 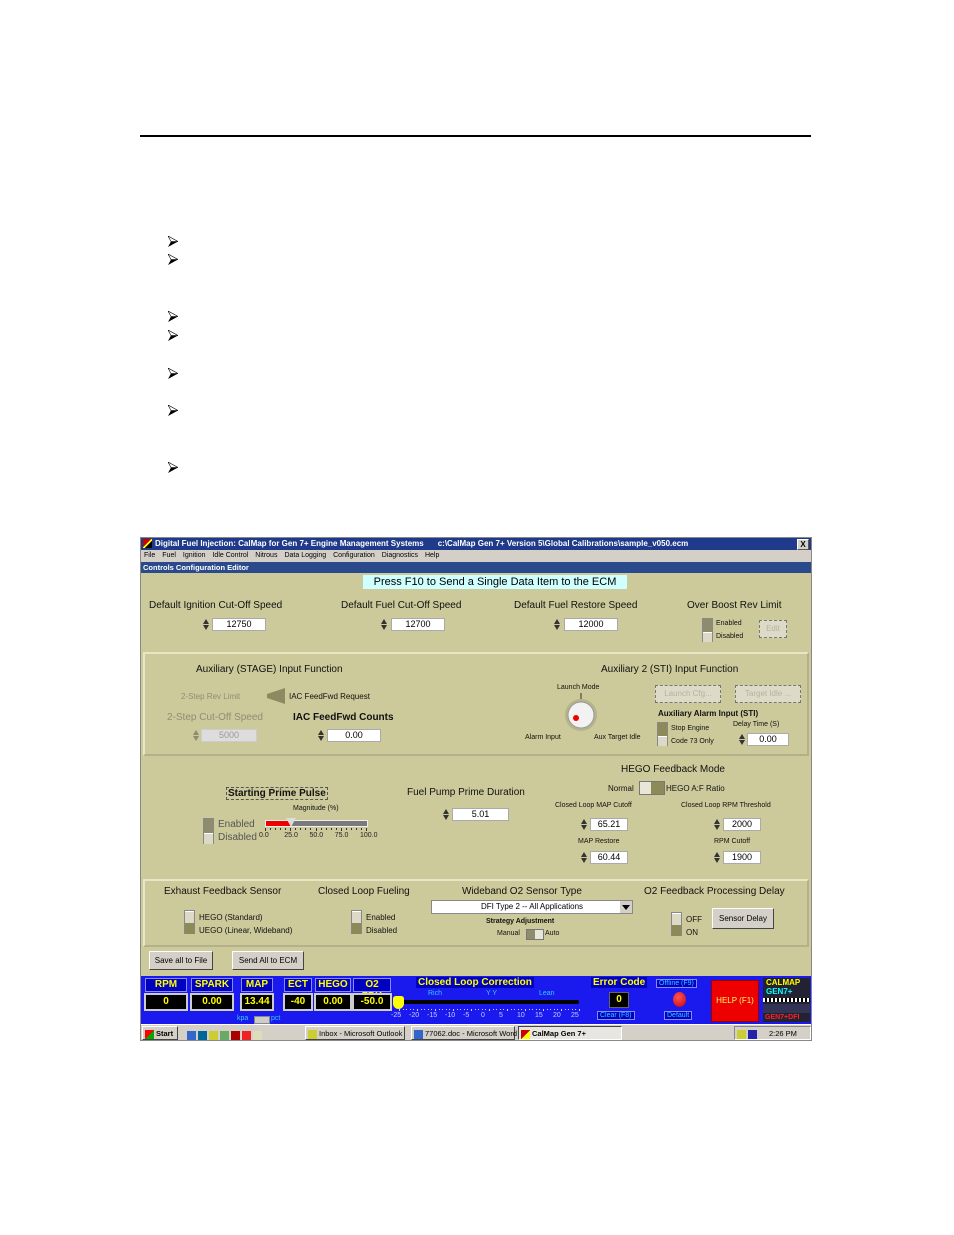 I want to click on outlook-icon, so click(x=213, y=1035).